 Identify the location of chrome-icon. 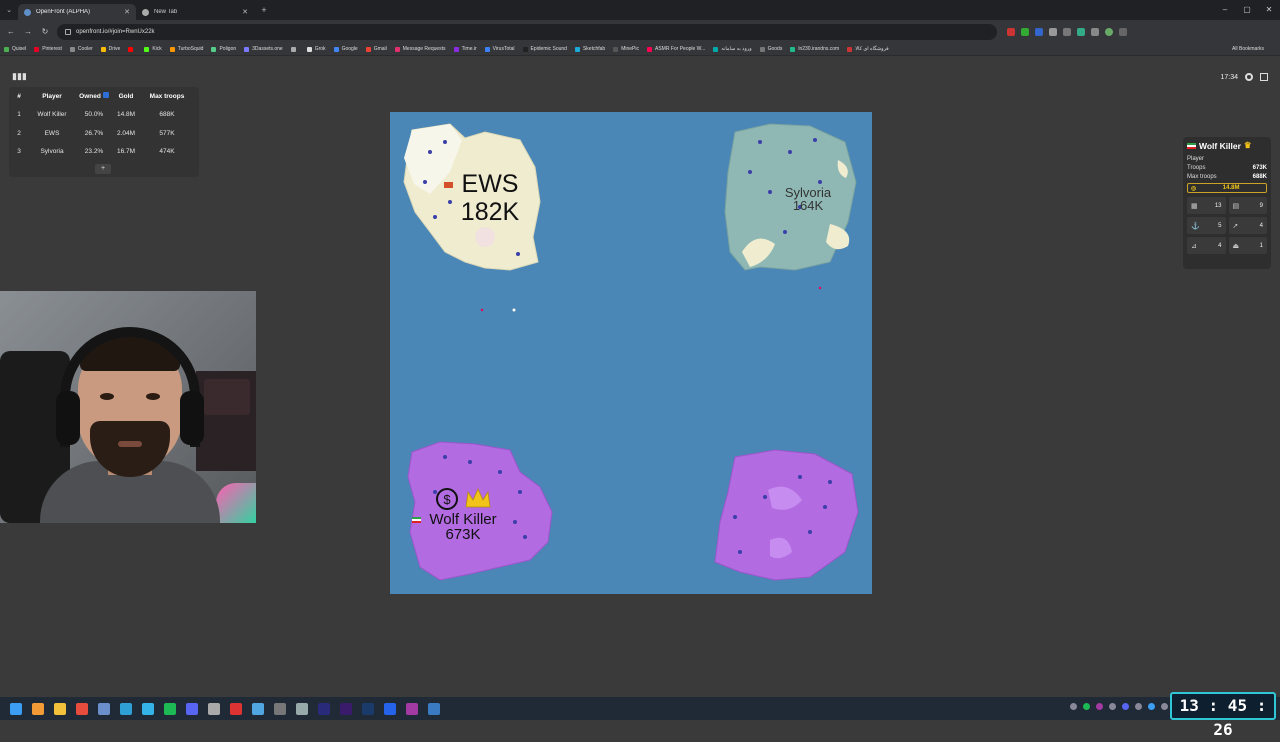
(82, 708).